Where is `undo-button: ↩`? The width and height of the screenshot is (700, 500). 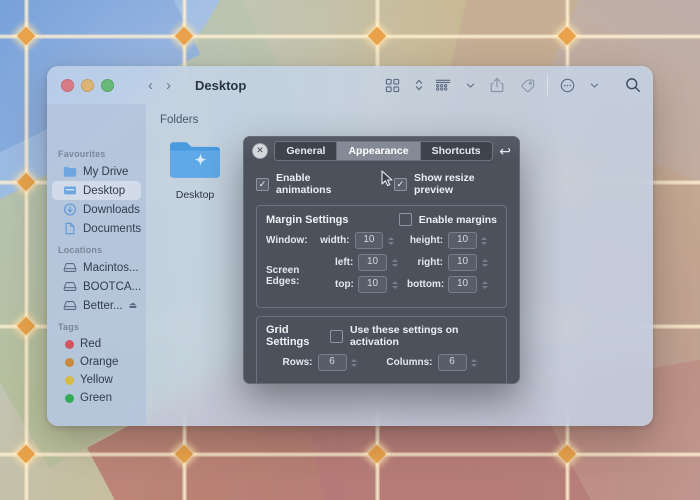
undo-button: ↩ is located at coordinates (505, 151).